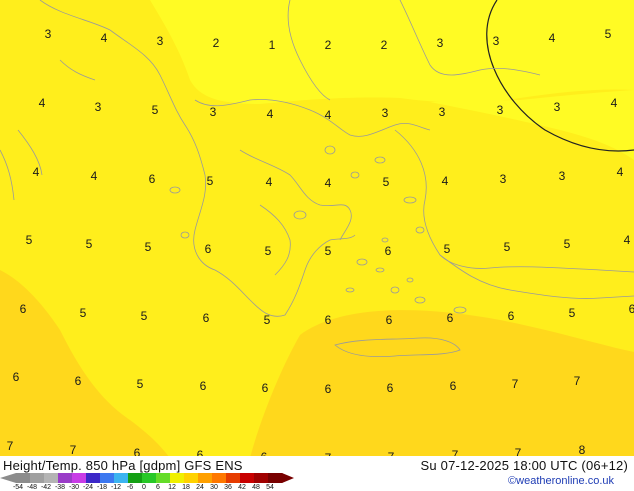 This screenshot has width=634, height=491. What do you see at coordinates (8, 478) in the screenshot?
I see `colorbar-min-arrow` at bounding box center [8, 478].